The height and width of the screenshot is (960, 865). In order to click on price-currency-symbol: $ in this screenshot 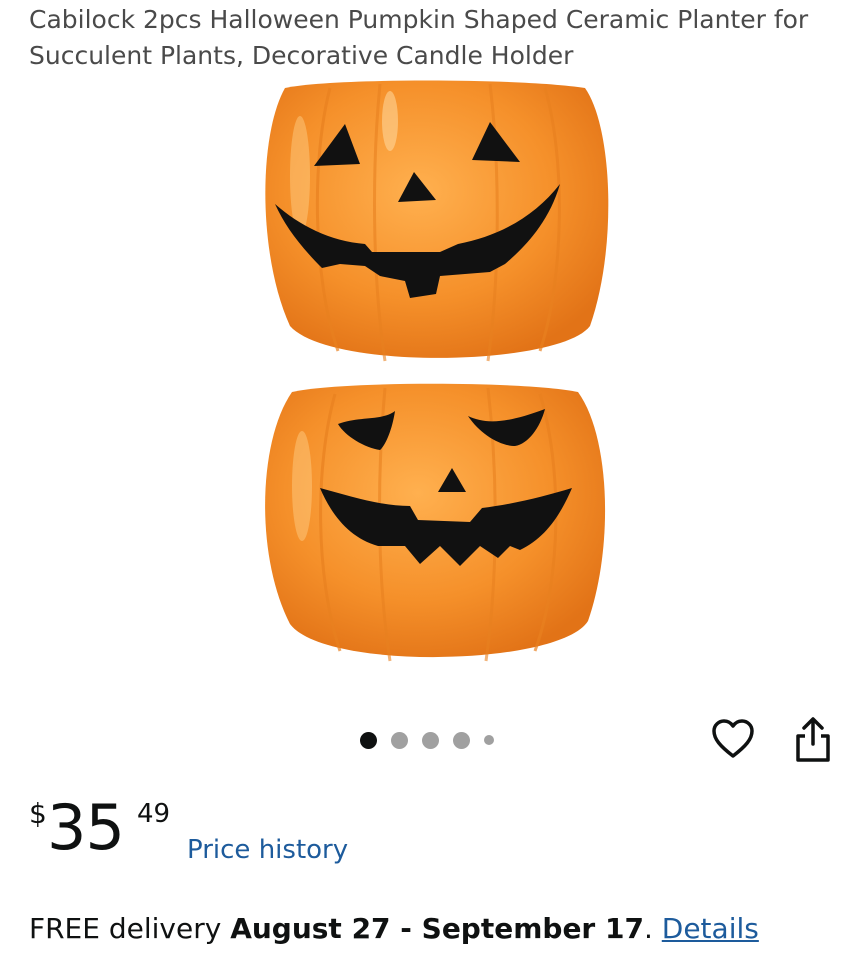, I will do `click(38, 813)`.